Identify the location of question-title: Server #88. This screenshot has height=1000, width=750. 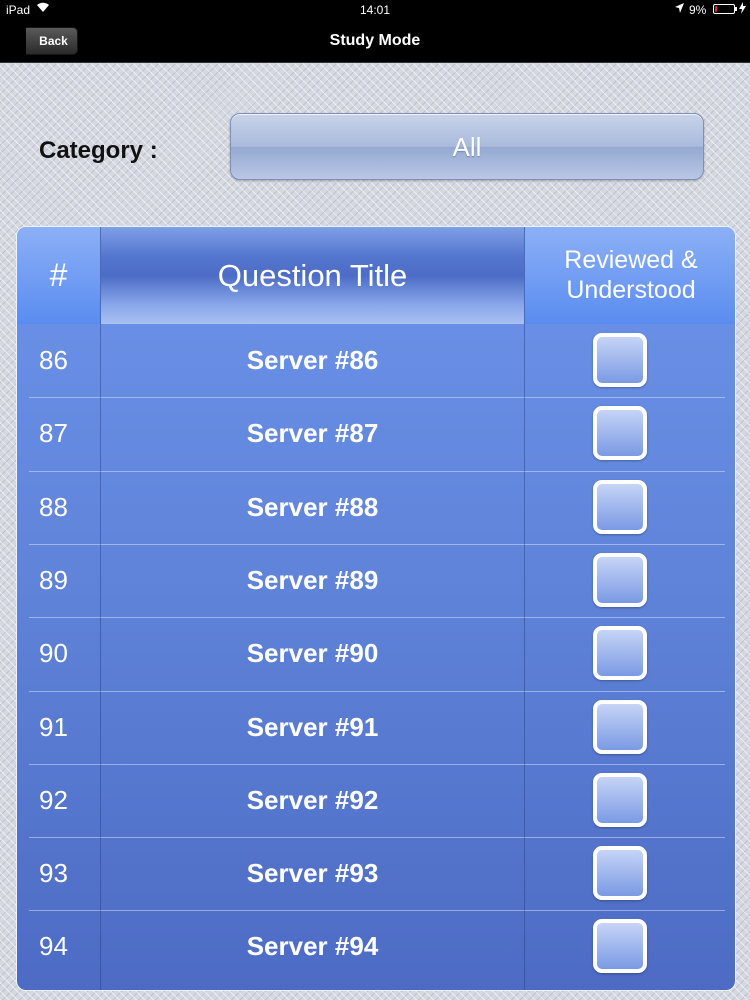
(312, 507).